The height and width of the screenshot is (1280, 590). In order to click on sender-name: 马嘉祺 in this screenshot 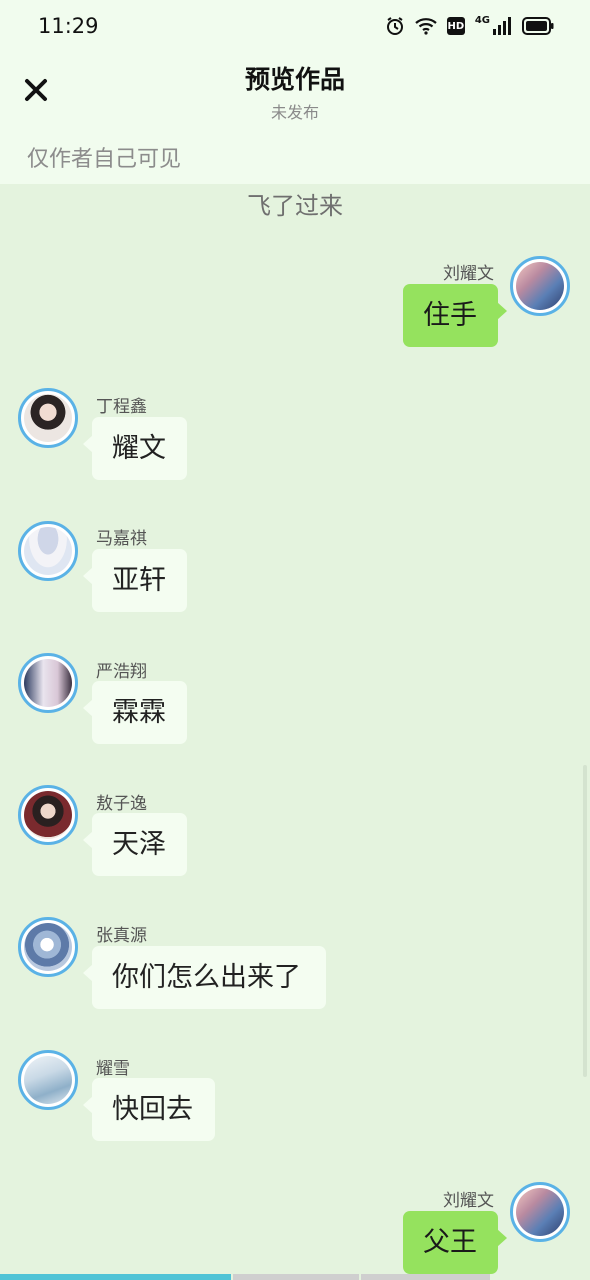, I will do `click(121, 539)`.